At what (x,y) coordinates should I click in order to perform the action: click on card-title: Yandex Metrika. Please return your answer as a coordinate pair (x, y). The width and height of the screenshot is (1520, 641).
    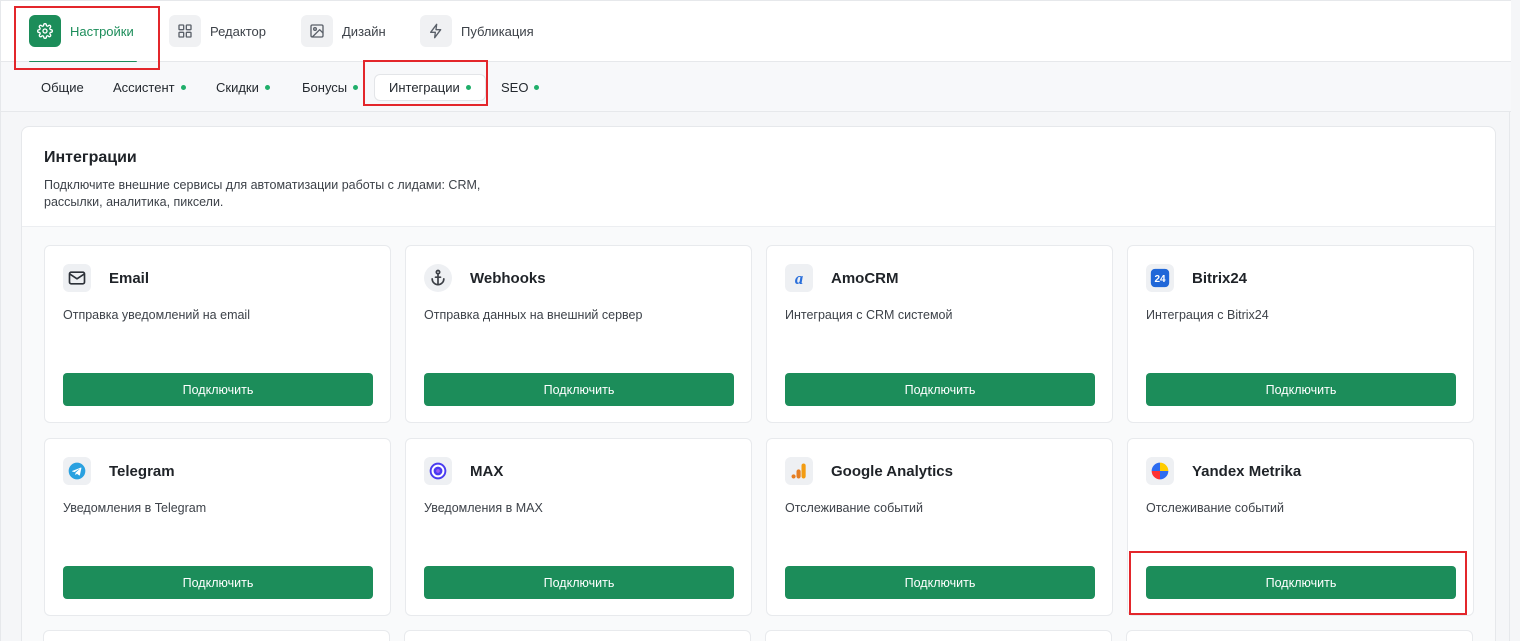
    Looking at the image, I should click on (1247, 471).